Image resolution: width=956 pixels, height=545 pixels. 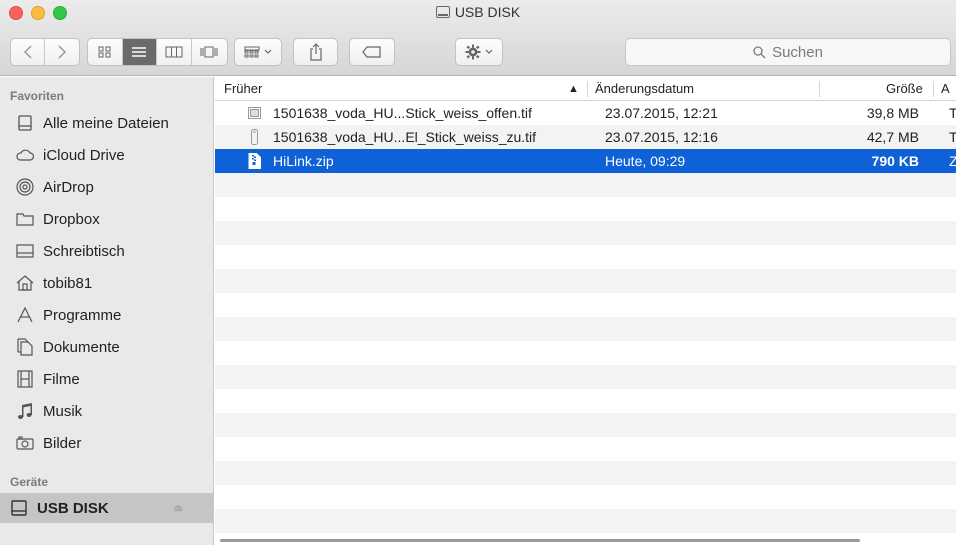 What do you see at coordinates (243, 88) in the screenshot?
I see `column-header-name: Früher` at bounding box center [243, 88].